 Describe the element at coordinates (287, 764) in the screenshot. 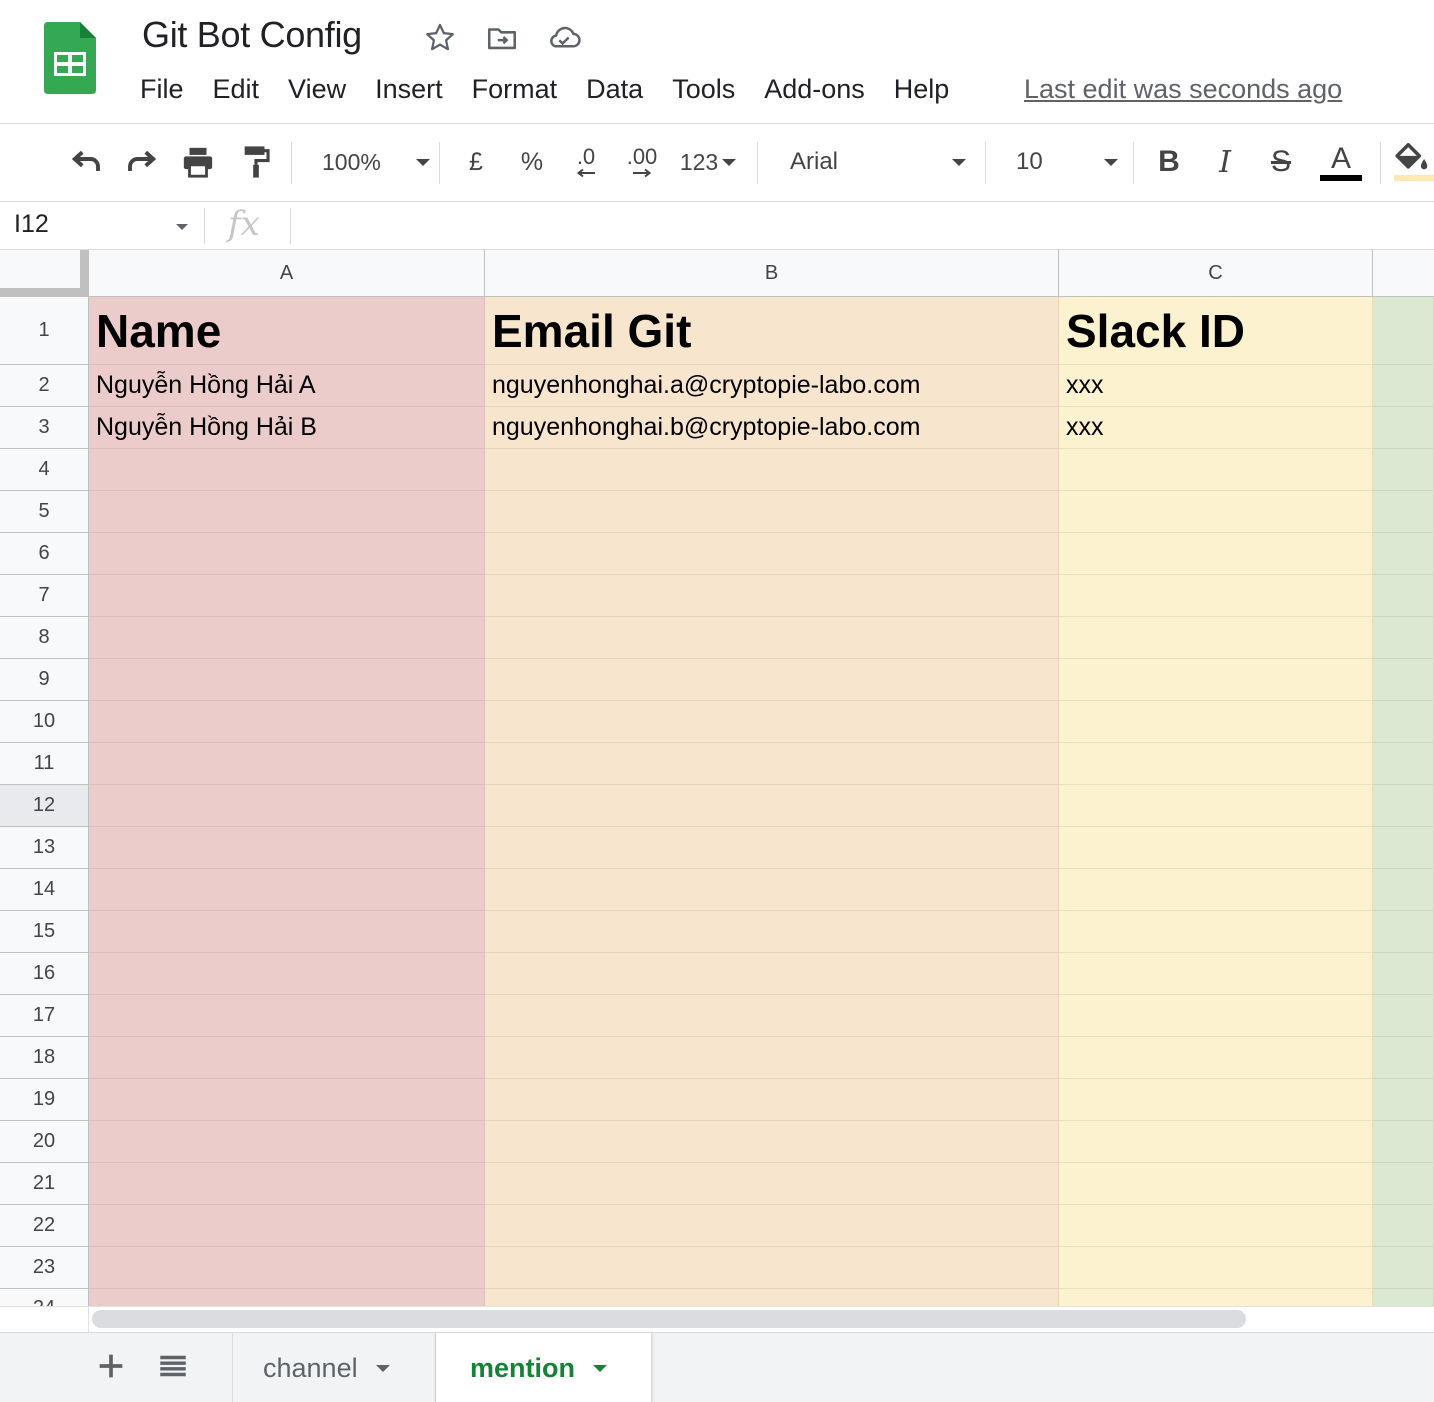

I see `cell-a11` at that location.